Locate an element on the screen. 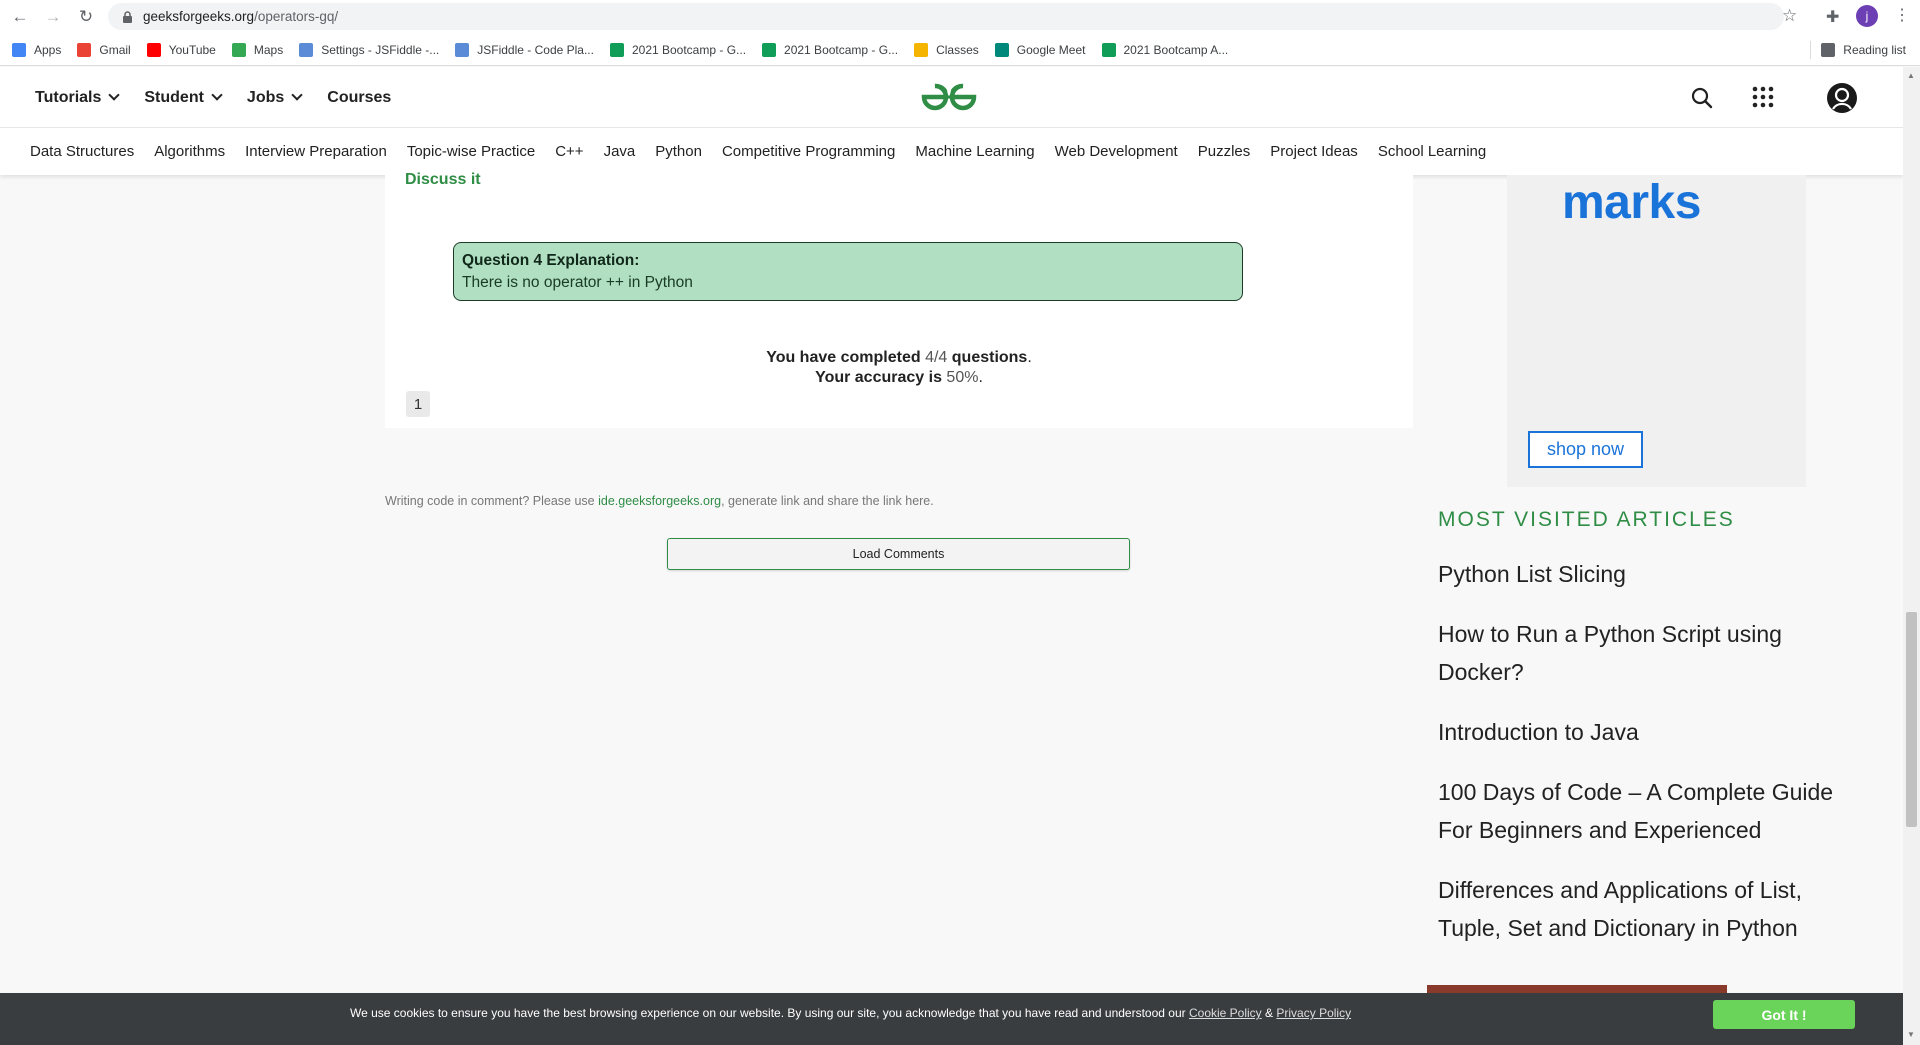 Image resolution: width=1920 pixels, height=1045 pixels. cookie-policy-link: Cookie Policy is located at coordinates (1225, 1013).